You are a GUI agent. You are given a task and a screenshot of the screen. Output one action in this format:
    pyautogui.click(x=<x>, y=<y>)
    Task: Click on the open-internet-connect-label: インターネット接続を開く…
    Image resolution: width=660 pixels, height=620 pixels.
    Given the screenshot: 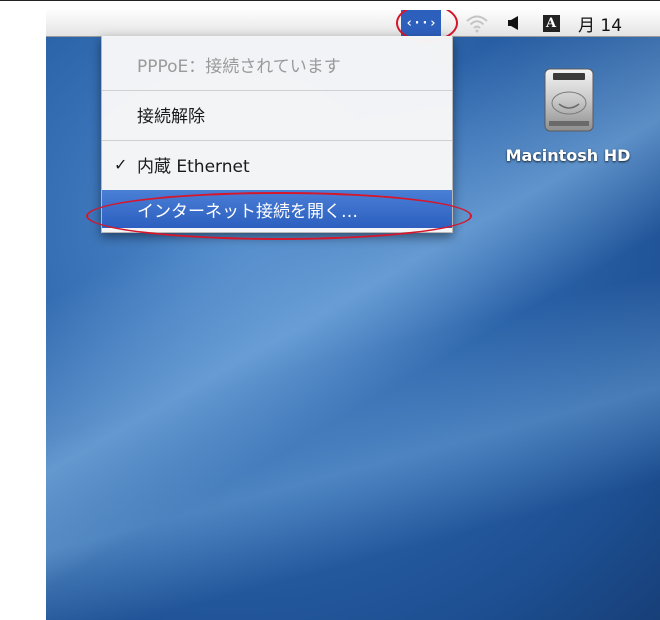 What is the action you would take?
    pyautogui.click(x=247, y=211)
    